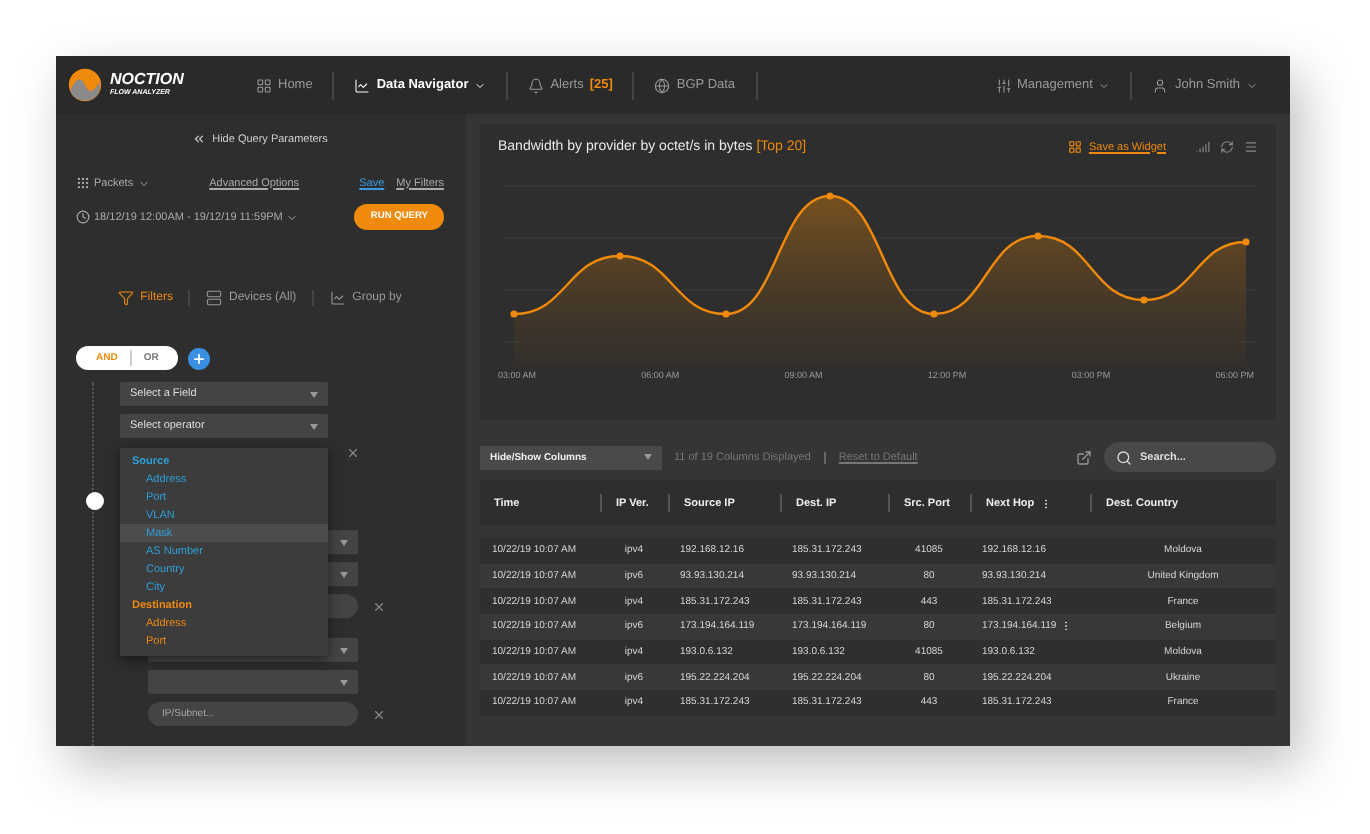 This screenshot has width=1370, height=834. Describe the element at coordinates (1124, 457) in the screenshot. I see `search-icon` at that location.